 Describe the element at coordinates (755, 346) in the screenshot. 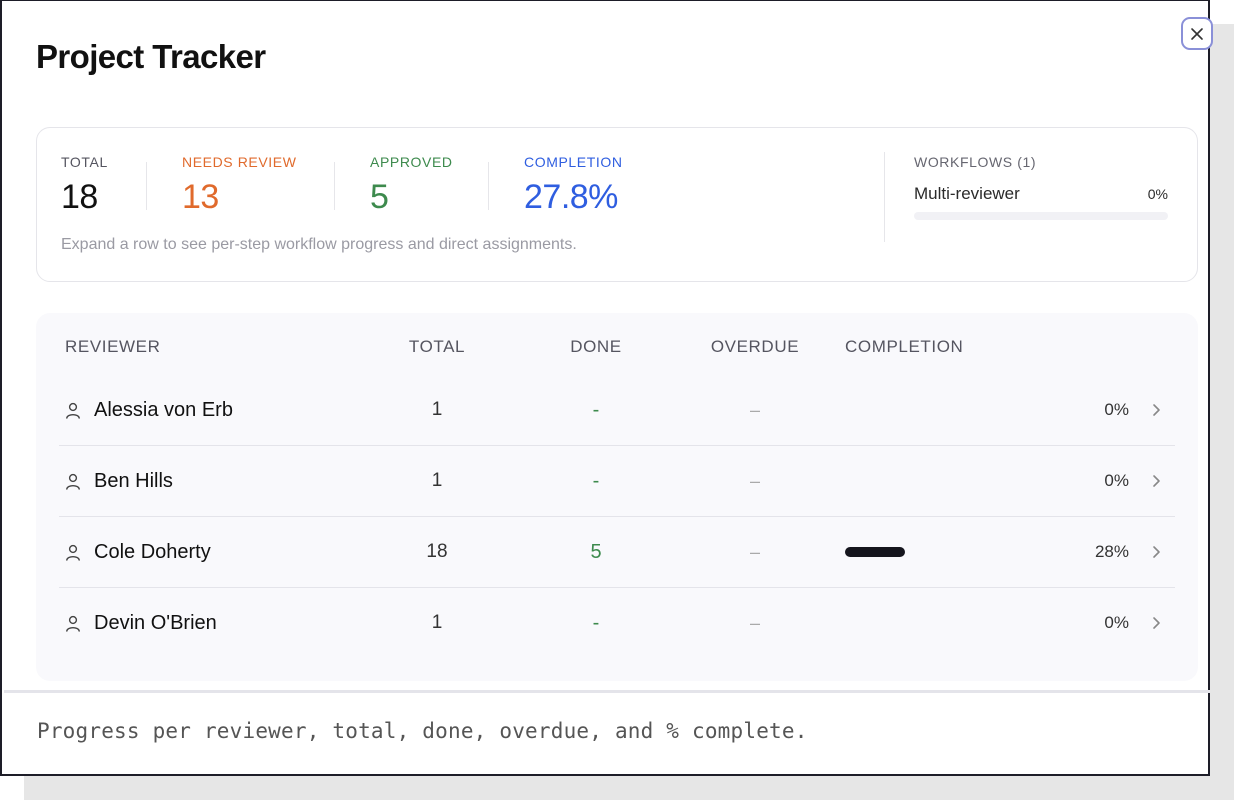

I see `header-overdue: OVERDUE` at that location.